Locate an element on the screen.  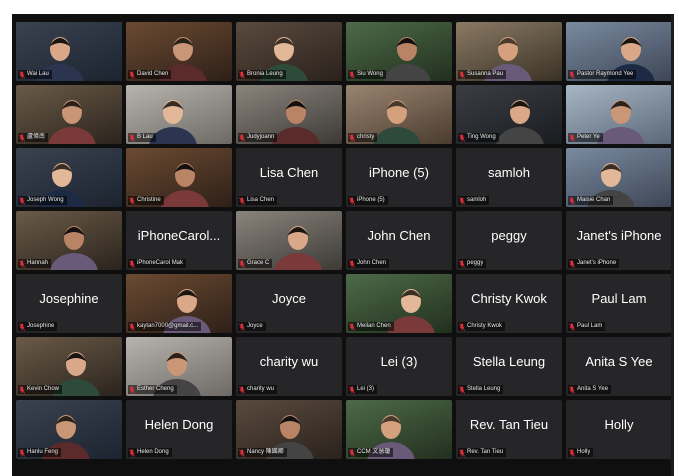
participant-name: iPhone (5) is located at coordinates (371, 200).